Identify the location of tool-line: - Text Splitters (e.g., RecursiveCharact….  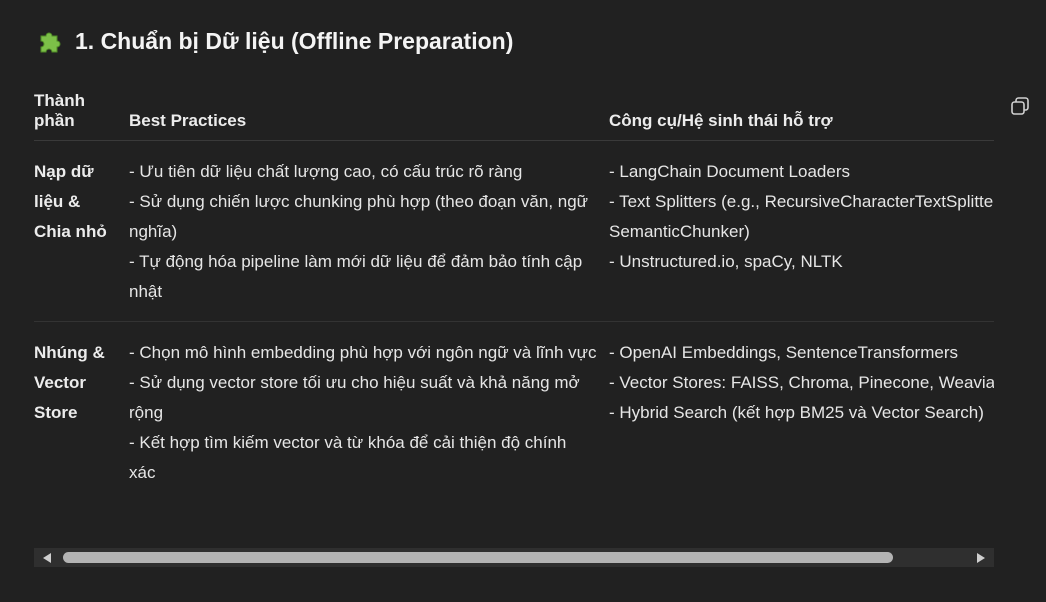
(801, 201).